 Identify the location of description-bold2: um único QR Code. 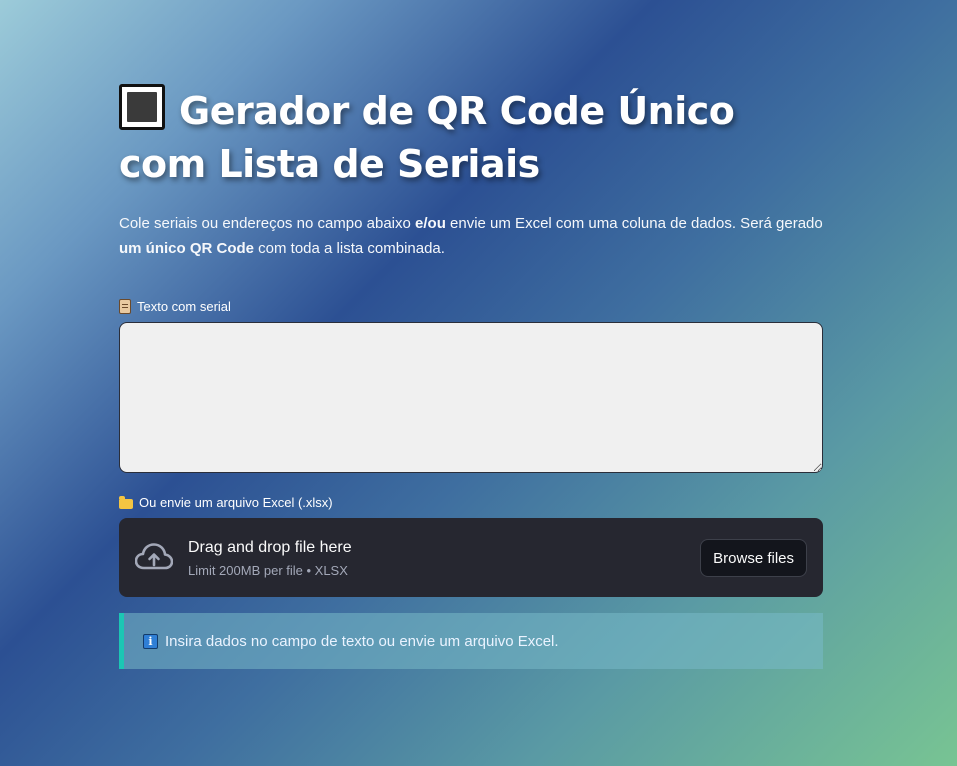
(186, 248).